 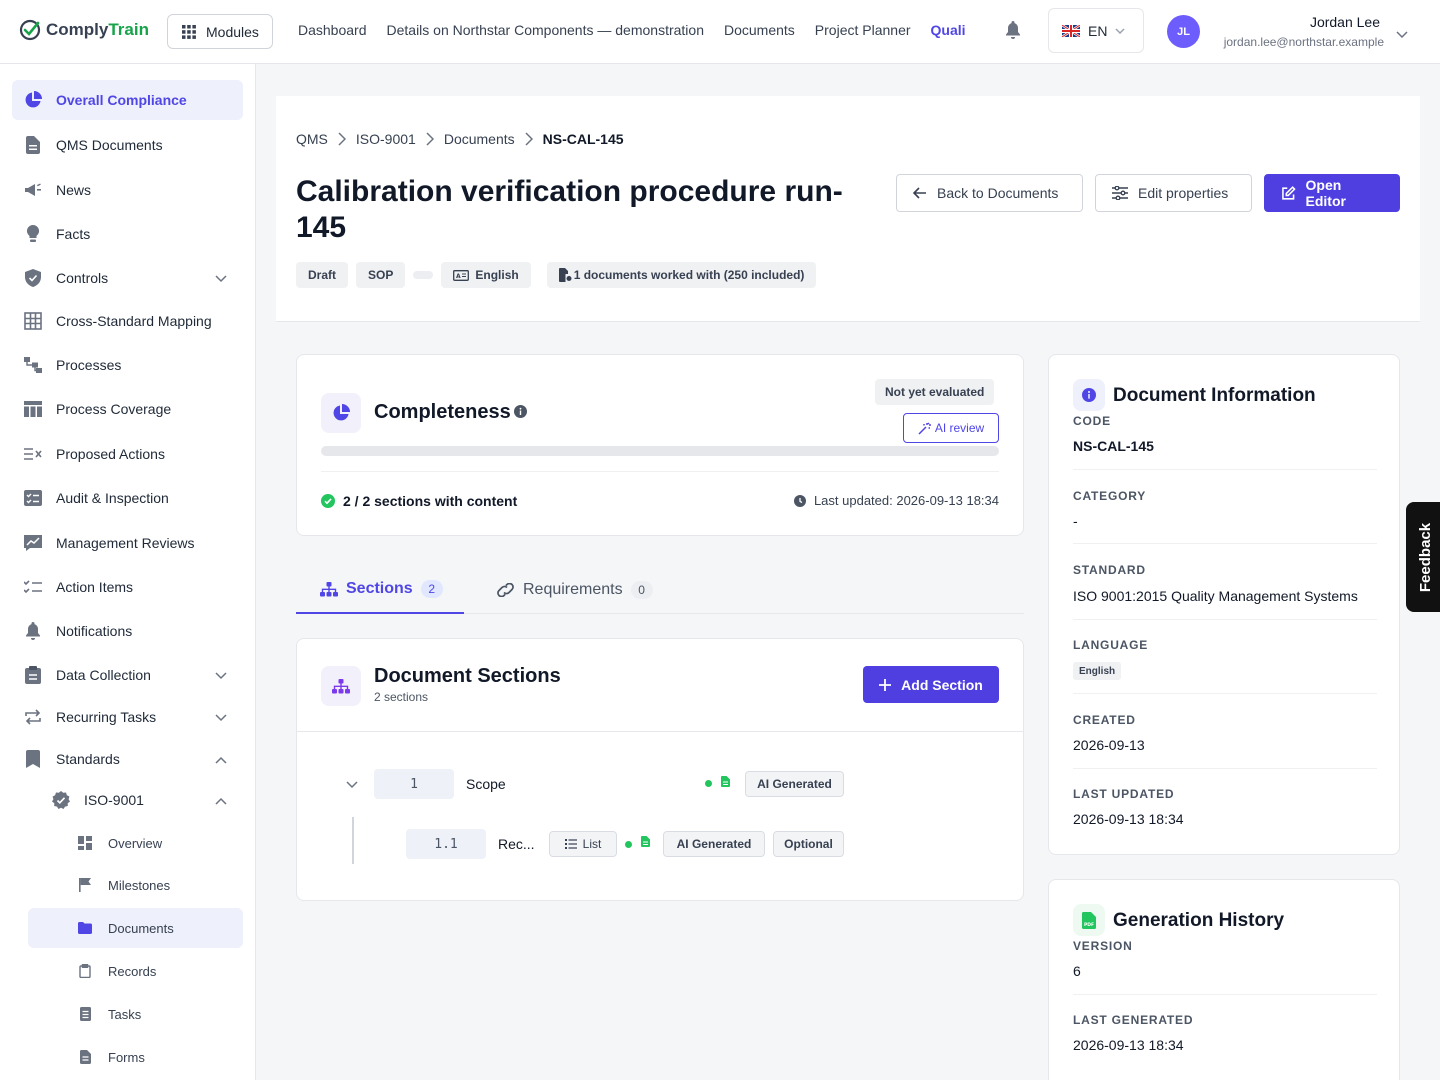 I want to click on sidebar-item-data-collection: Data Collection, so click(x=127, y=675).